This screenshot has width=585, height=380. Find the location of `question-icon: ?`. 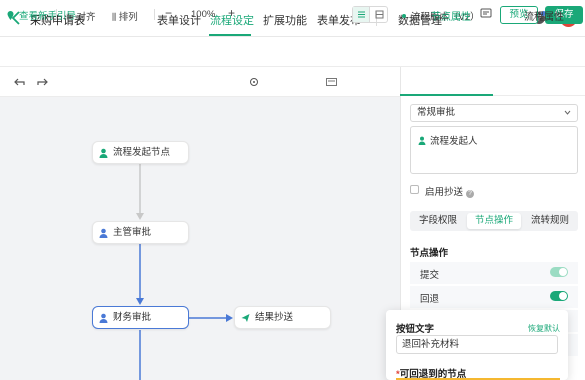

question-icon: ? is located at coordinates (470, 194).